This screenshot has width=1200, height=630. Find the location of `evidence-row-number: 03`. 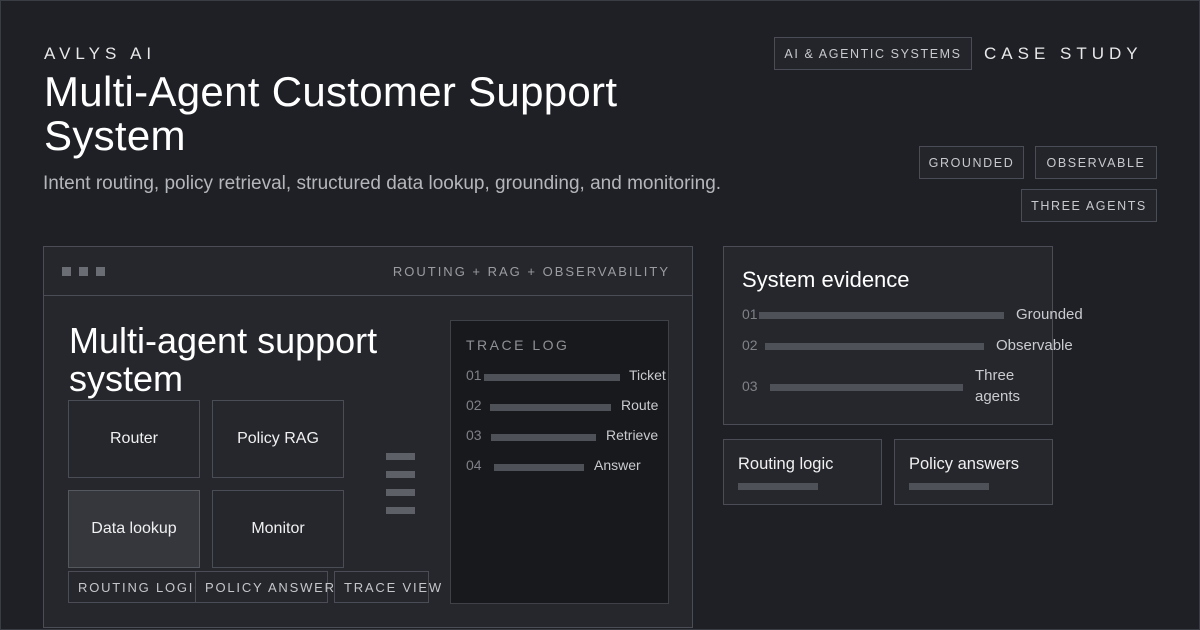

evidence-row-number: 03 is located at coordinates (750, 386).